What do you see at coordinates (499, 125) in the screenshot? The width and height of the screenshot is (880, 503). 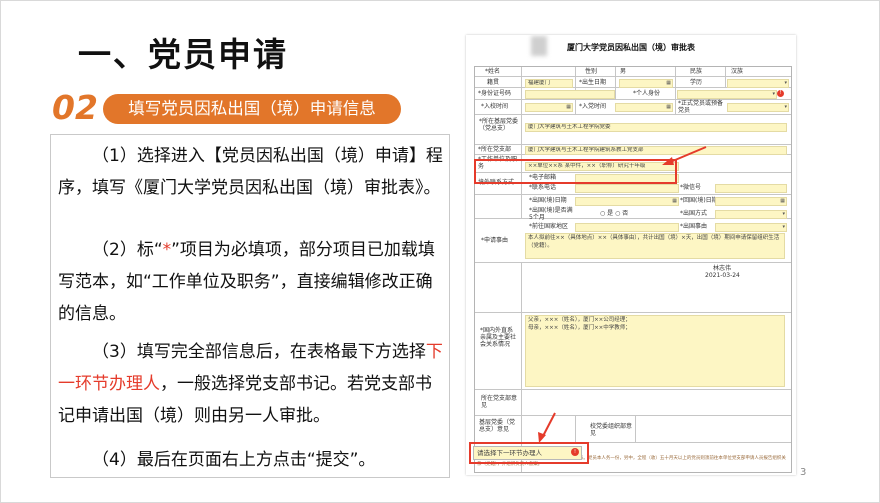 I see `label-grassroots-committee: *所在基层党委（党总支）` at bounding box center [499, 125].